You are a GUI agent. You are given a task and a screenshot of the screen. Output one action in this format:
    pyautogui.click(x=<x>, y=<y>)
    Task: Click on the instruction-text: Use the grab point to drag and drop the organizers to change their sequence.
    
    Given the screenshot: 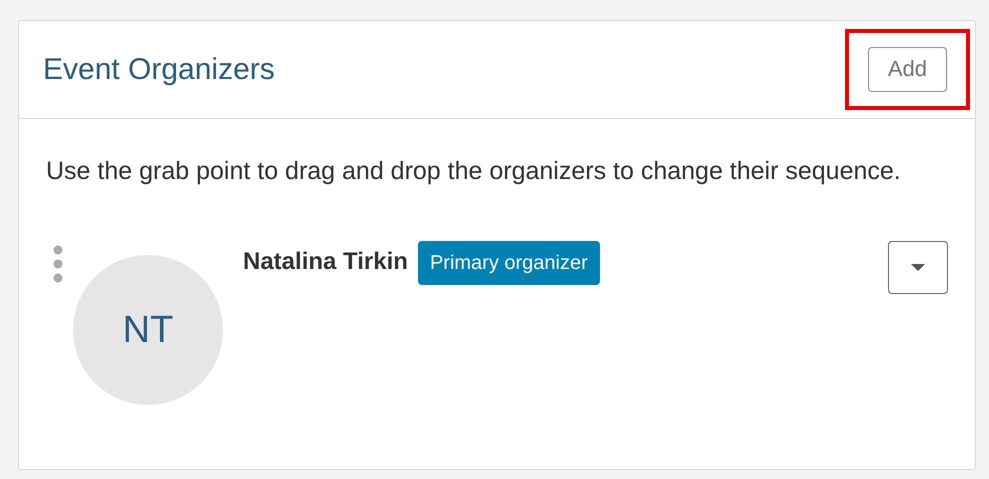 What is the action you would take?
    pyautogui.click(x=474, y=171)
    